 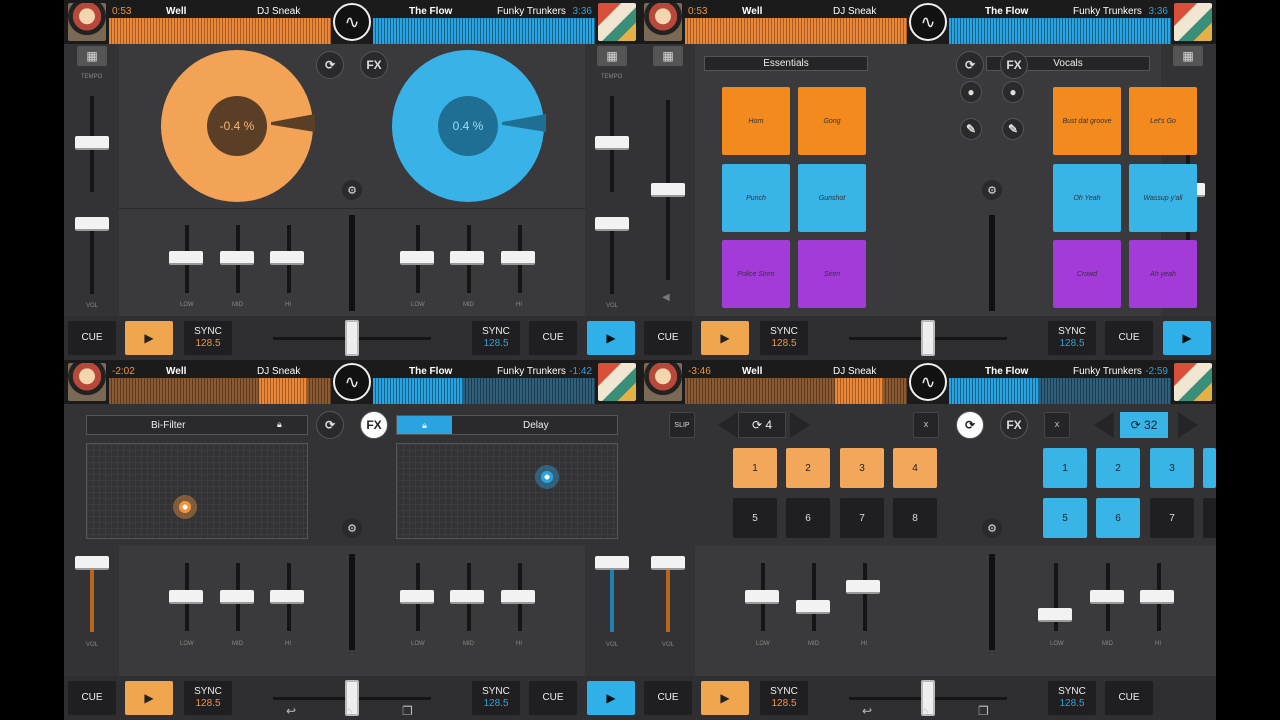 I want to click on tempo-knob-a, so click(x=92, y=143).